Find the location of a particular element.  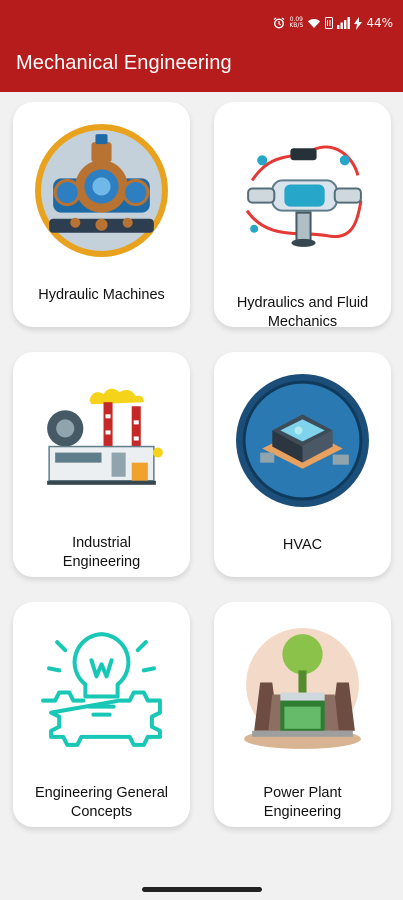

lightbulb-gear-icon is located at coordinates (101, 689).